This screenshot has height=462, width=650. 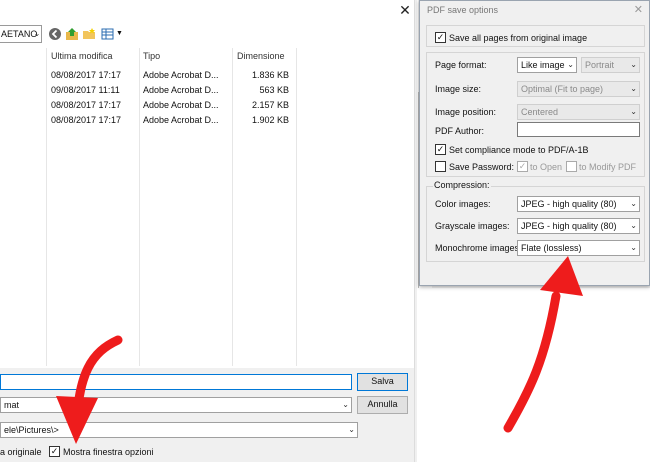 I want to click on to-modify-label: to Modify, so click(x=597, y=167).